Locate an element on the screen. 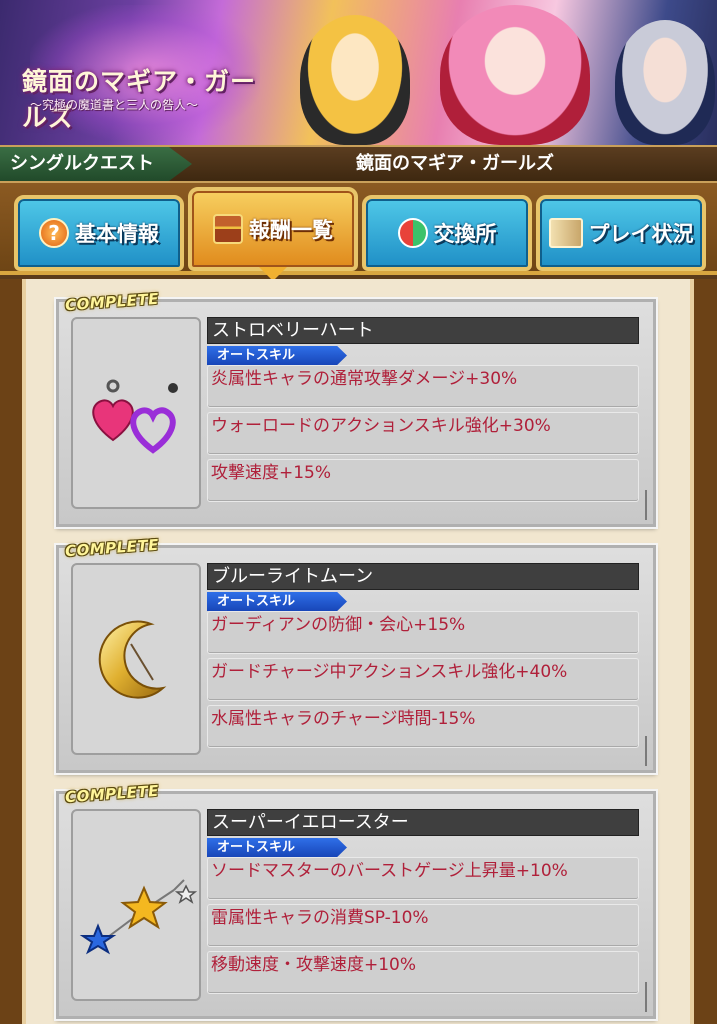  skill-effect: ガーディアンの防御・会心+15% is located at coordinates (423, 632).